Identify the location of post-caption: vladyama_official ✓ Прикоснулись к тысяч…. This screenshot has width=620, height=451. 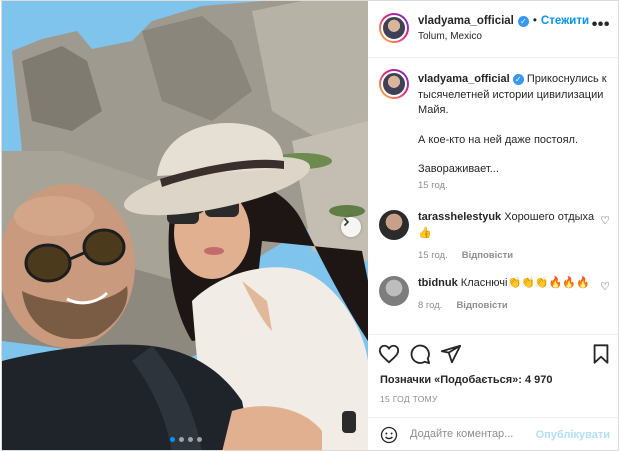
(514, 132).